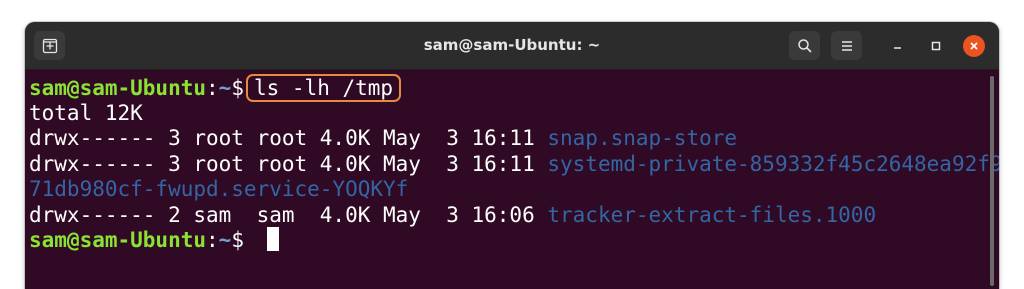  Describe the element at coordinates (323, 88) in the screenshot. I see `highlighted-command: ls -lh /tmp` at that location.